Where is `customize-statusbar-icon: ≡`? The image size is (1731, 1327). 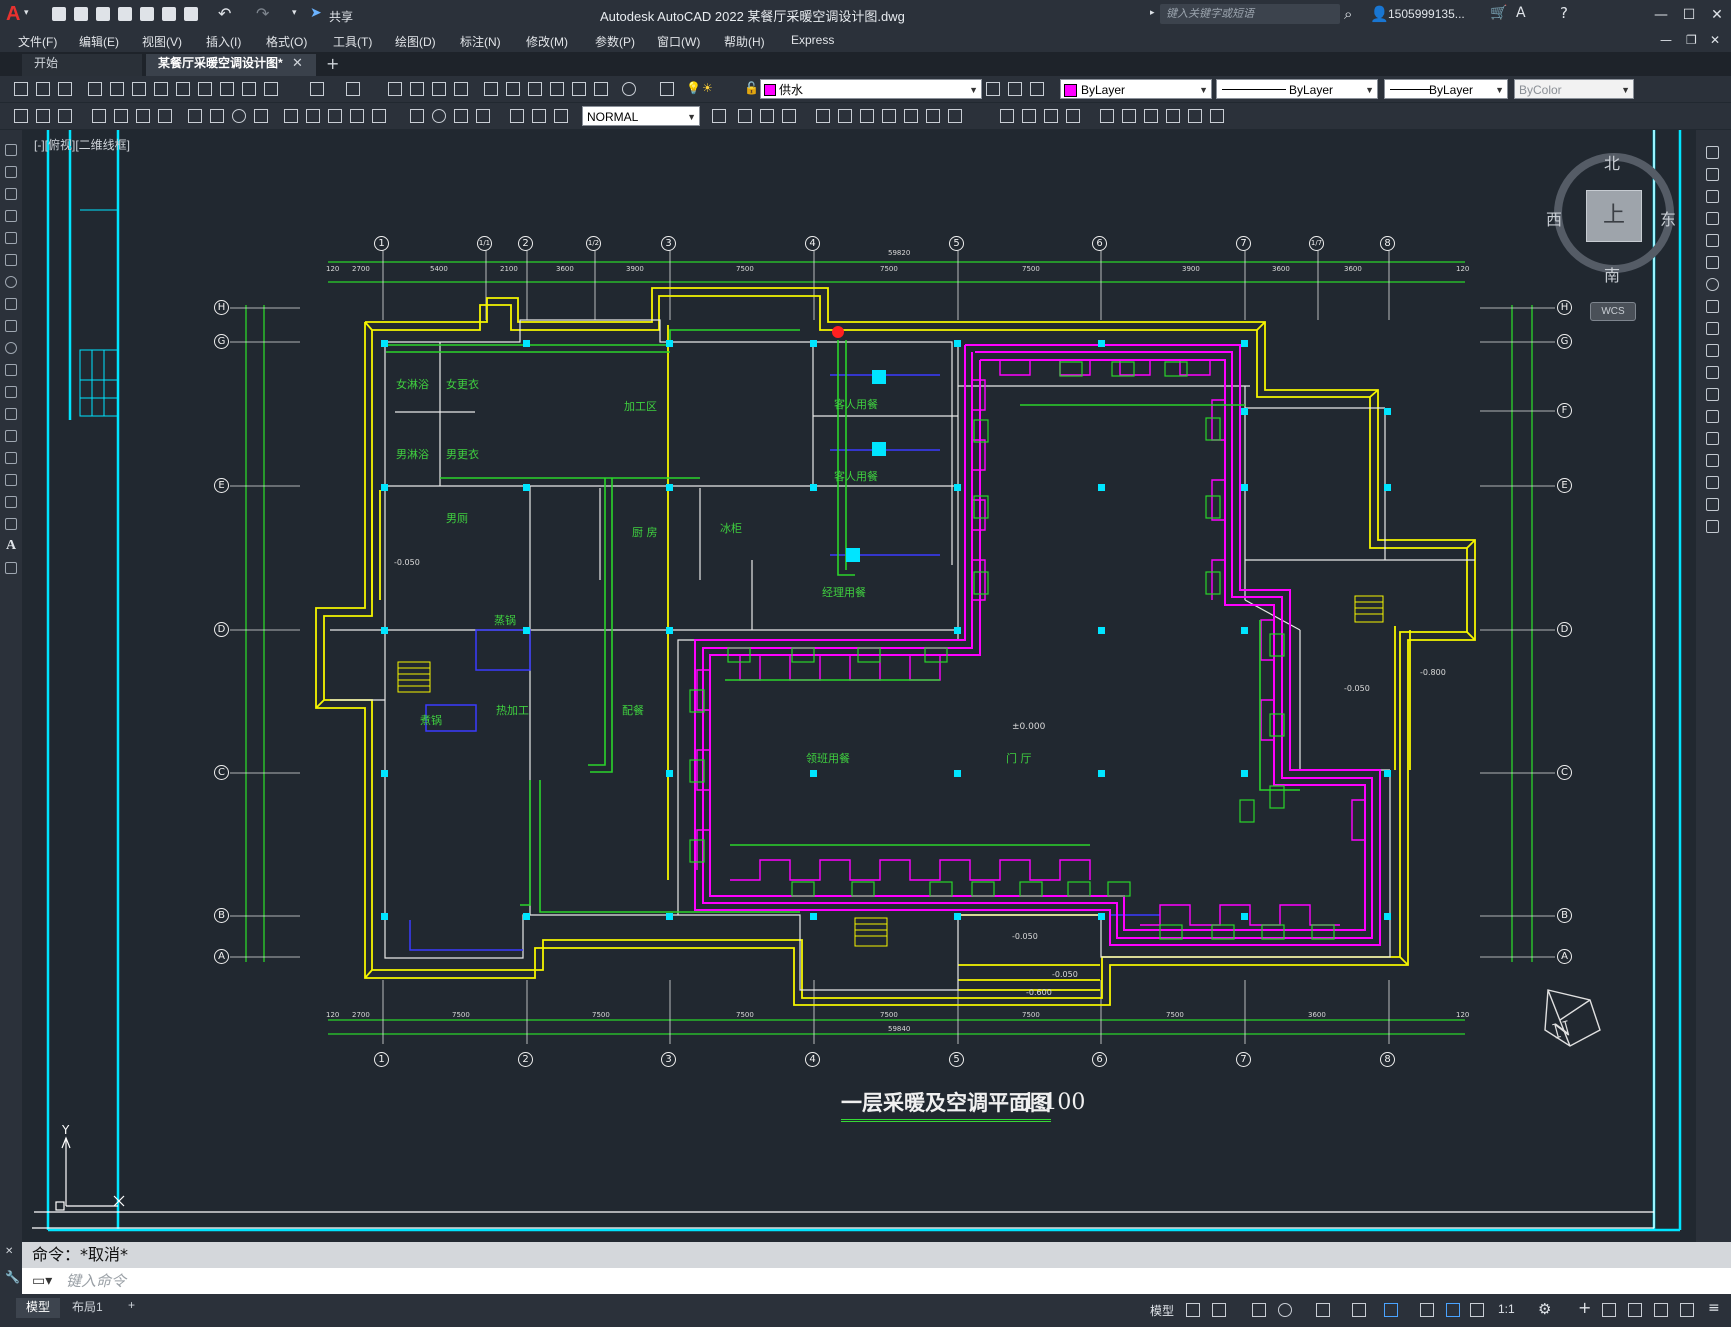
customize-statusbar-icon: ≡ is located at coordinates (1714, 1308).